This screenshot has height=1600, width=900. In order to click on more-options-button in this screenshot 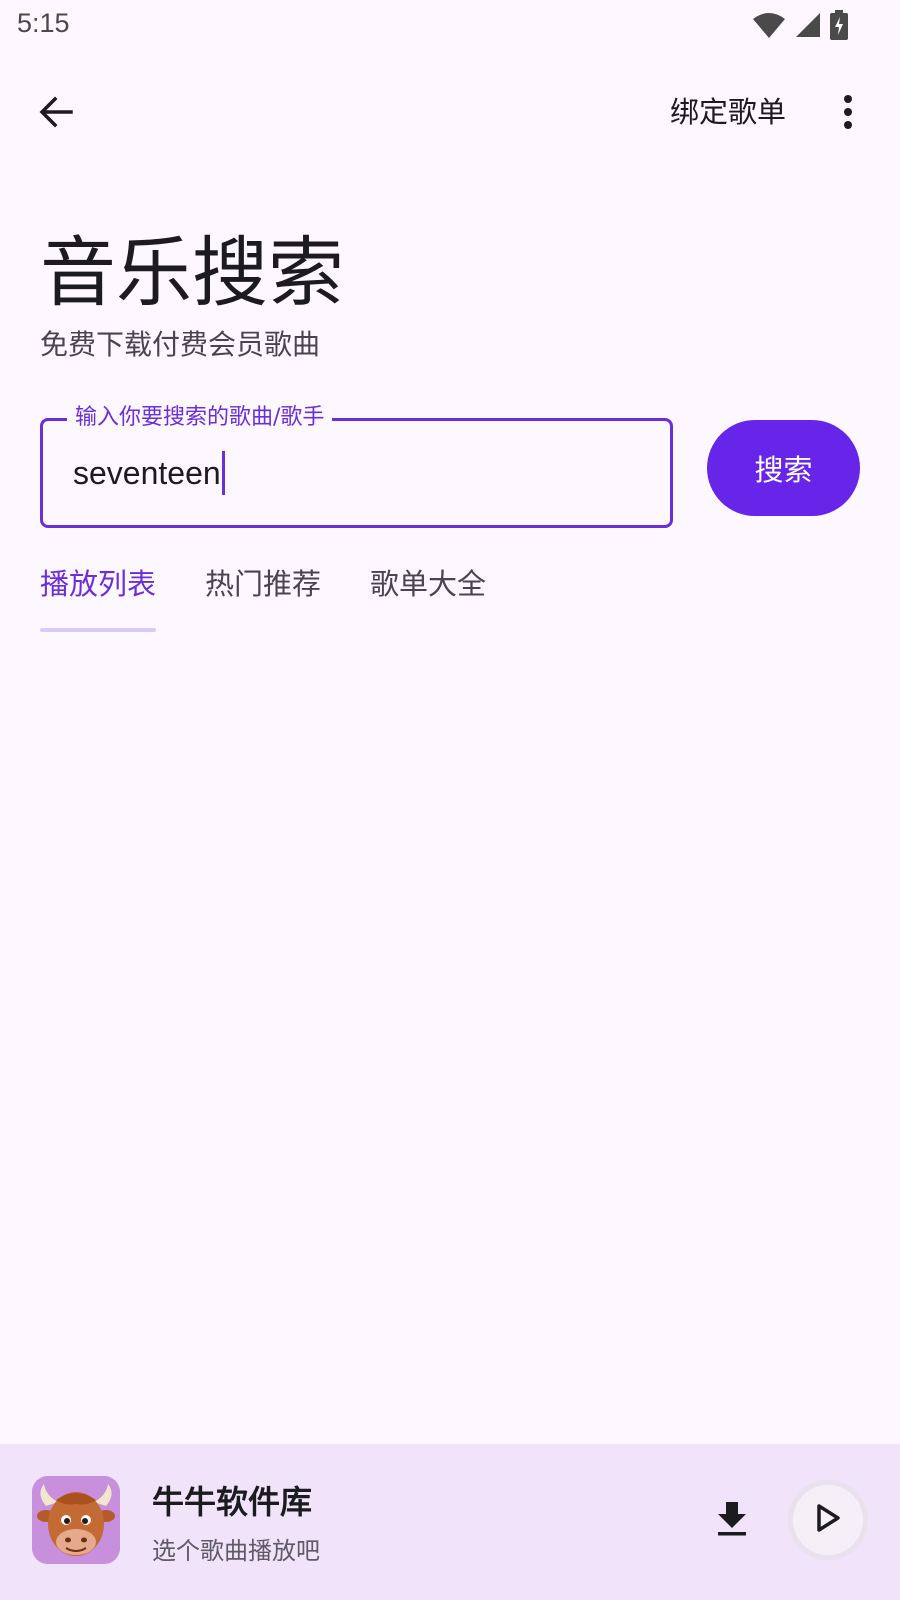, I will do `click(848, 114)`.